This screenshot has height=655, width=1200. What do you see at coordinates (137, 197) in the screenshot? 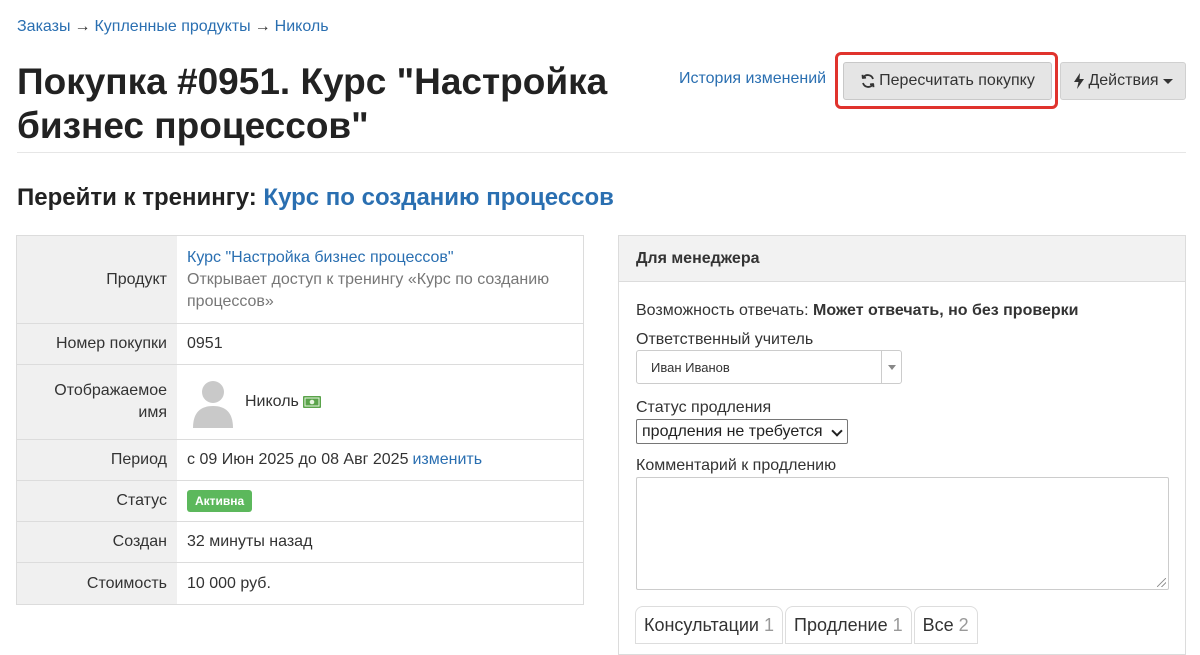
I see `training-prefix: Перейти к тренингу:` at bounding box center [137, 197].